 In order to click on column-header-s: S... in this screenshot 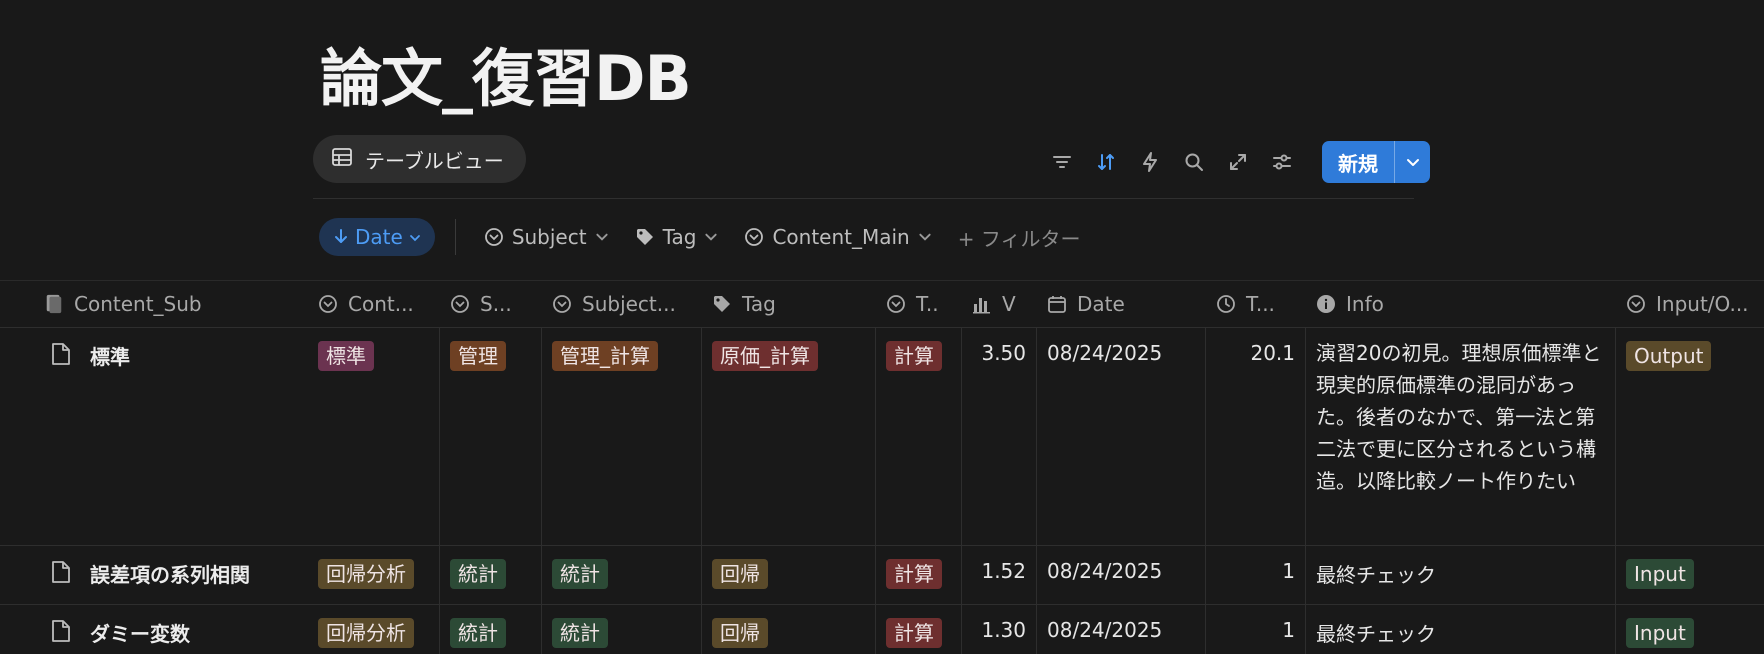, I will do `click(491, 304)`.